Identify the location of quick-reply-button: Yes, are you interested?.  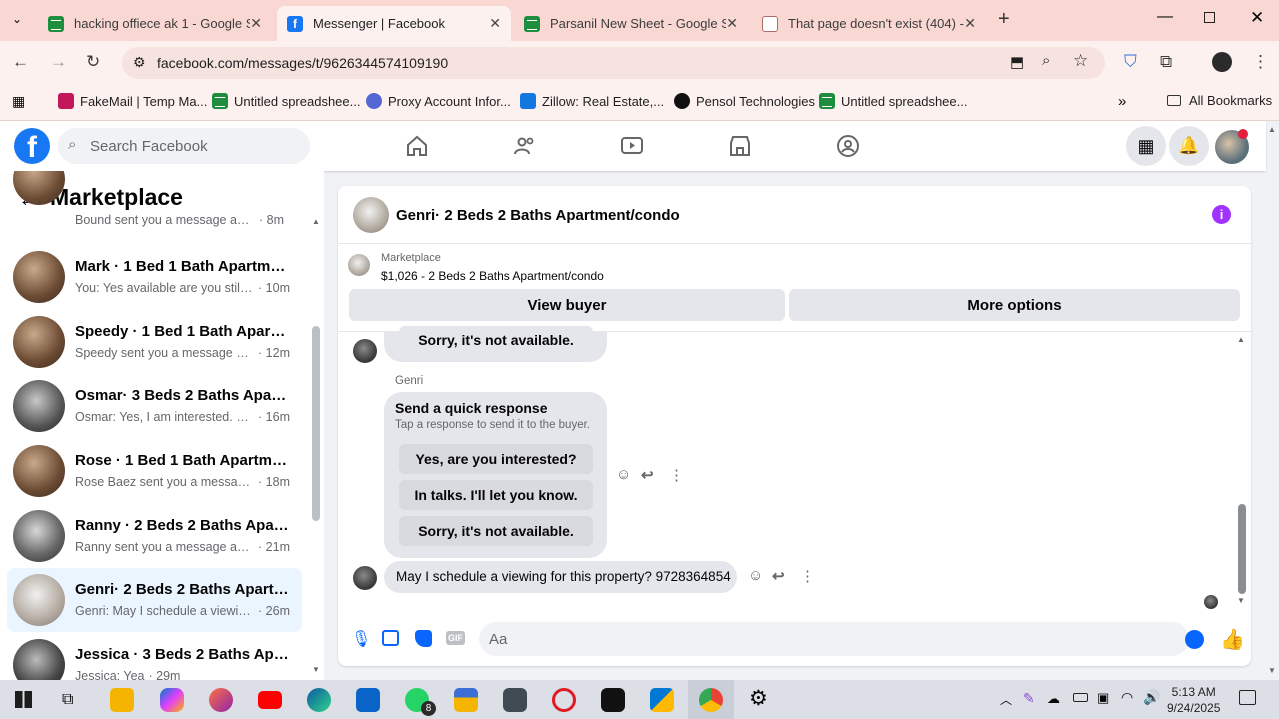
(496, 459).